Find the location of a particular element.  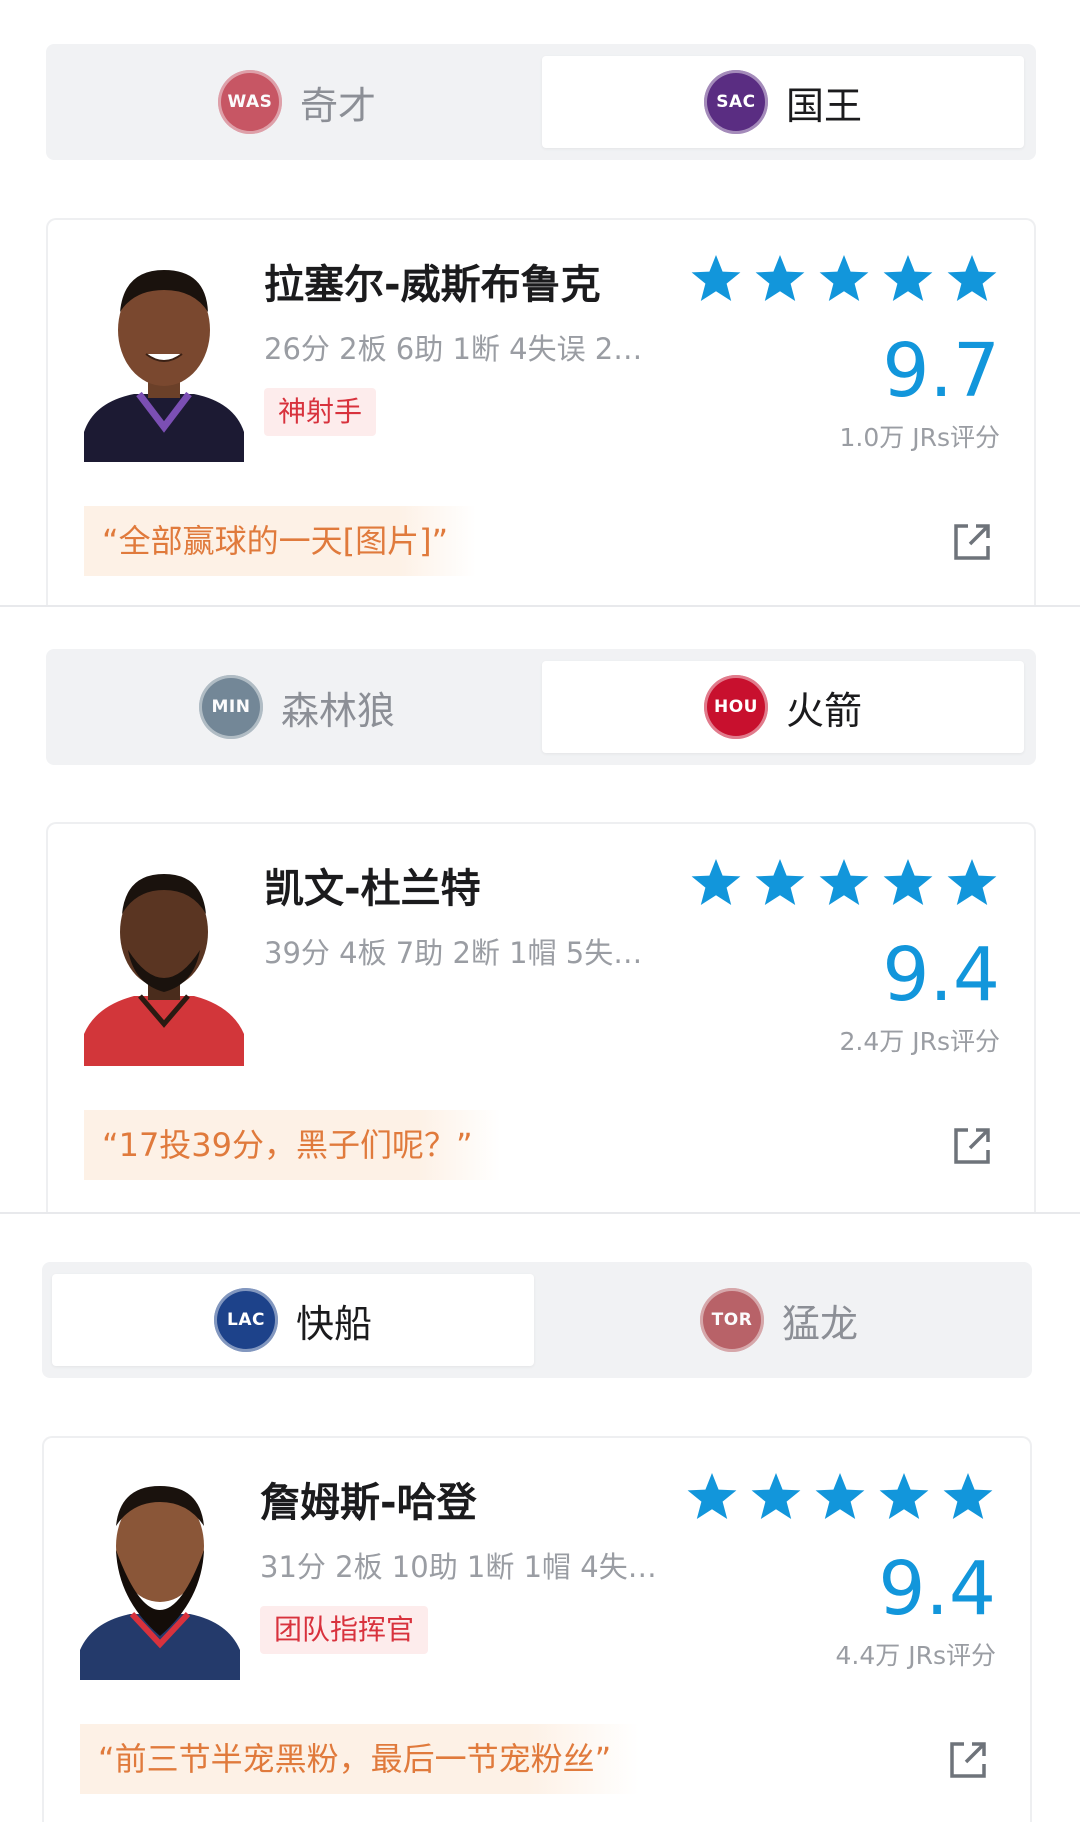

team-name: 快船 is located at coordinates (333, 1323).